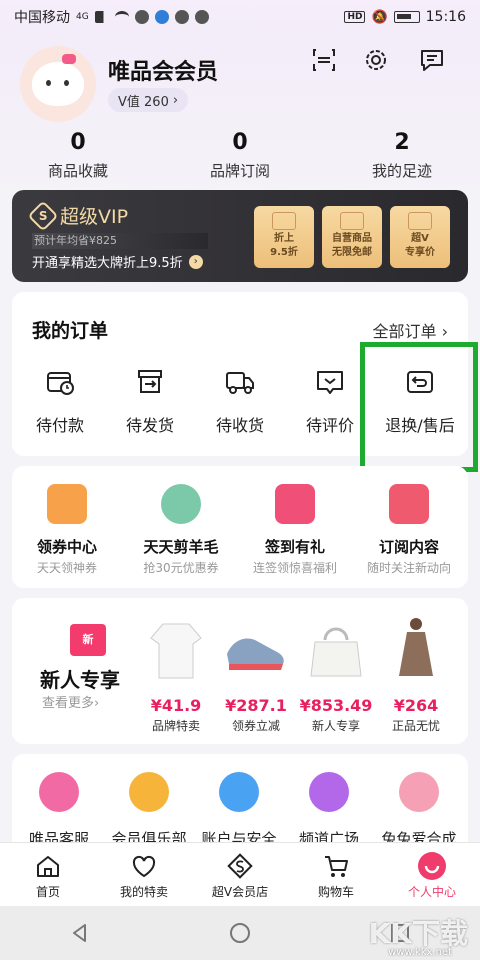 Image resolution: width=480 pixels, height=960 pixels. What do you see at coordinates (239, 425) in the screenshot?
I see `order-label: 待收货` at bounding box center [239, 425].